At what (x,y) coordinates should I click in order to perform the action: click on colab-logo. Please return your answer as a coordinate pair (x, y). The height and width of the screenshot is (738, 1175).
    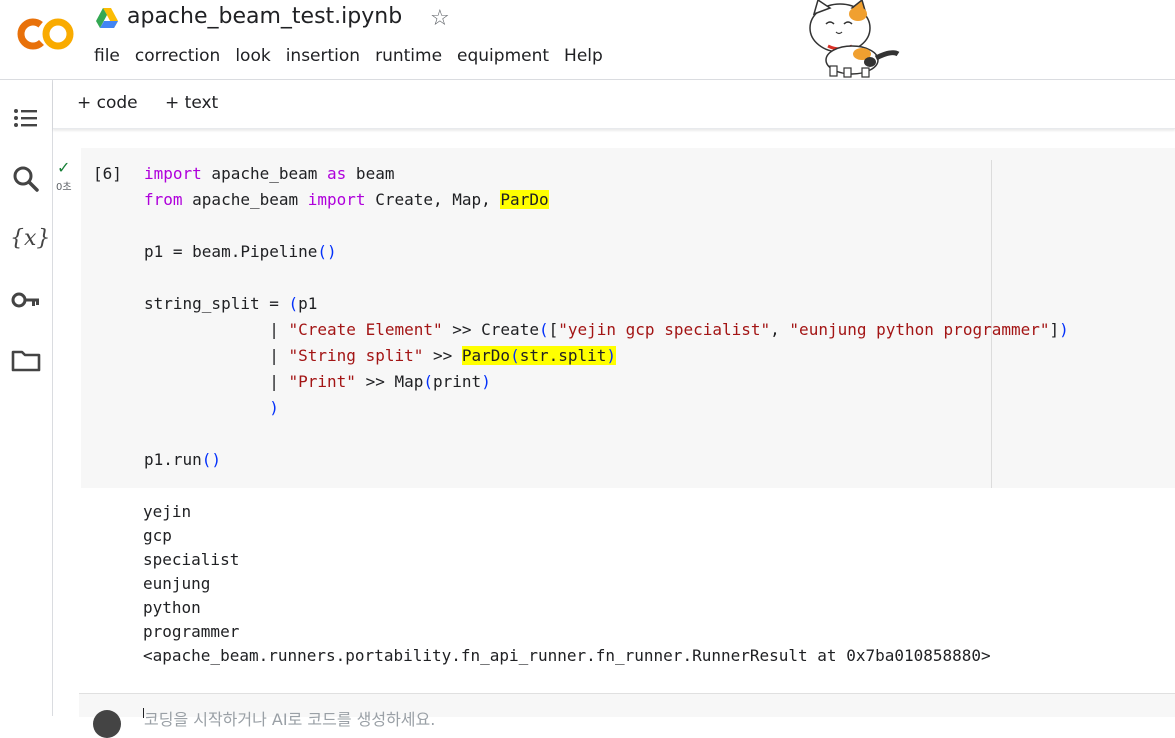
    Looking at the image, I should click on (46, 34).